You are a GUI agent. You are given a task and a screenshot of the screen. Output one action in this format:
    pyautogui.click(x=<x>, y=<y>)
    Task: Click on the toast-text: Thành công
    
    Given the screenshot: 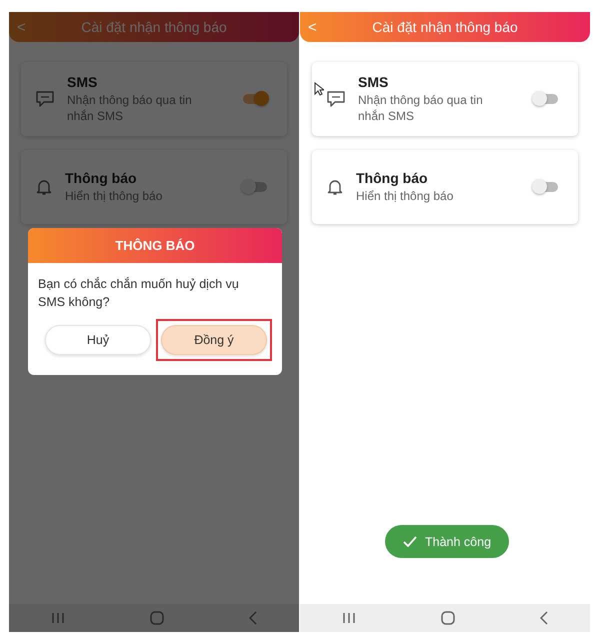 What is the action you would take?
    pyautogui.click(x=458, y=541)
    